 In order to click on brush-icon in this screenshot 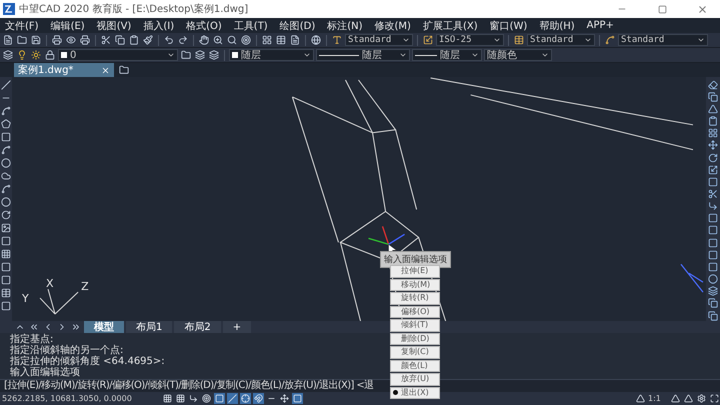, I will do `click(148, 40)`.